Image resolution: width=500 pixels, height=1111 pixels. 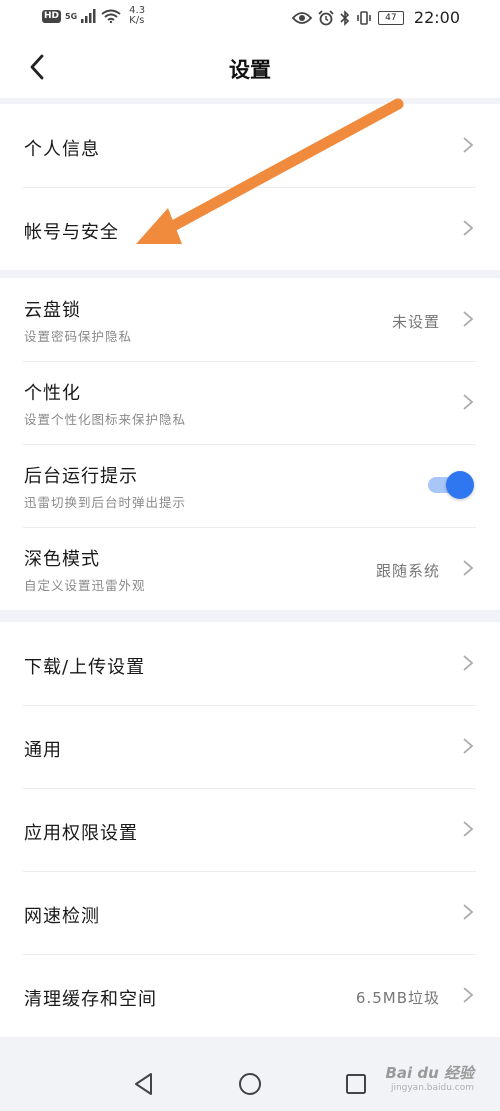 I want to click on nav-recents-icon, so click(x=356, y=1084).